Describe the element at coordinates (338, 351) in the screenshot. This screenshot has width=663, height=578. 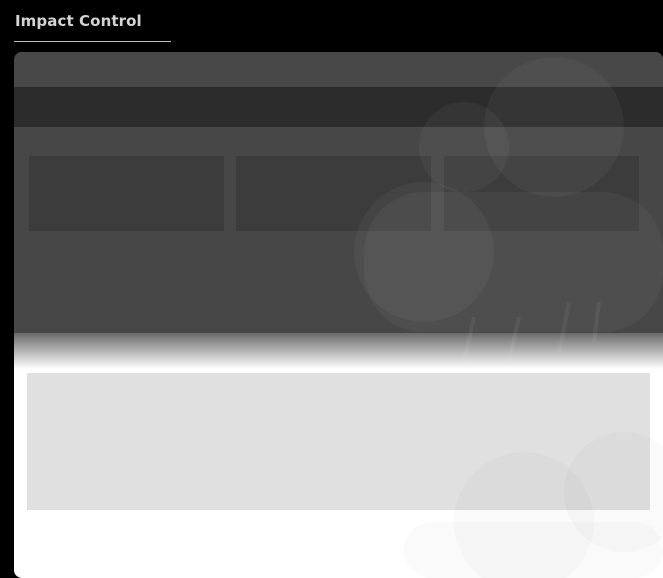
I see `panel-divider-shadow` at that location.